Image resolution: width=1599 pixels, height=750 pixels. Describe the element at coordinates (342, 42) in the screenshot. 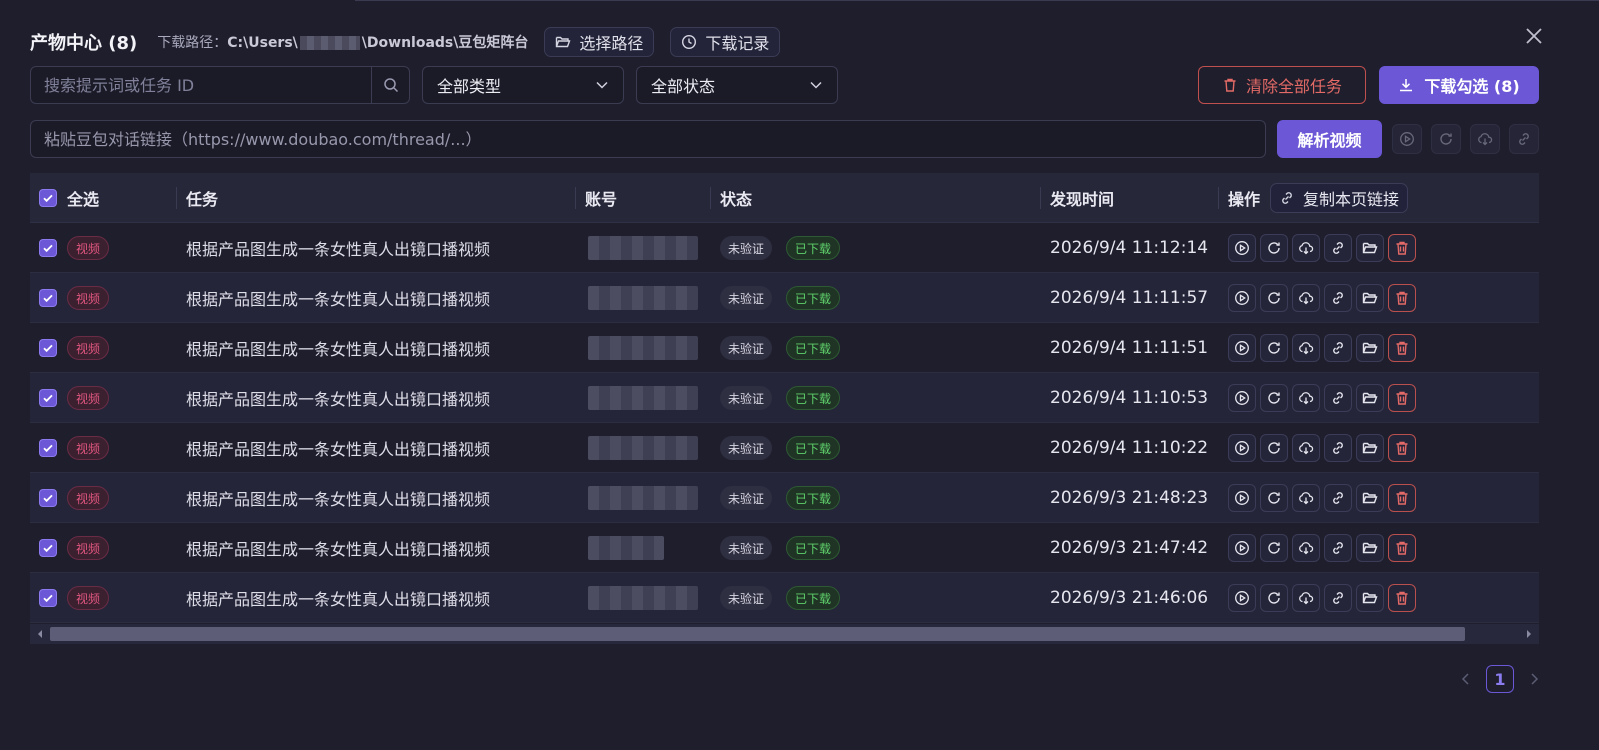

I see `download-path: 下载路径：C:\Users\ \Downloads\豆包矩阵台` at that location.